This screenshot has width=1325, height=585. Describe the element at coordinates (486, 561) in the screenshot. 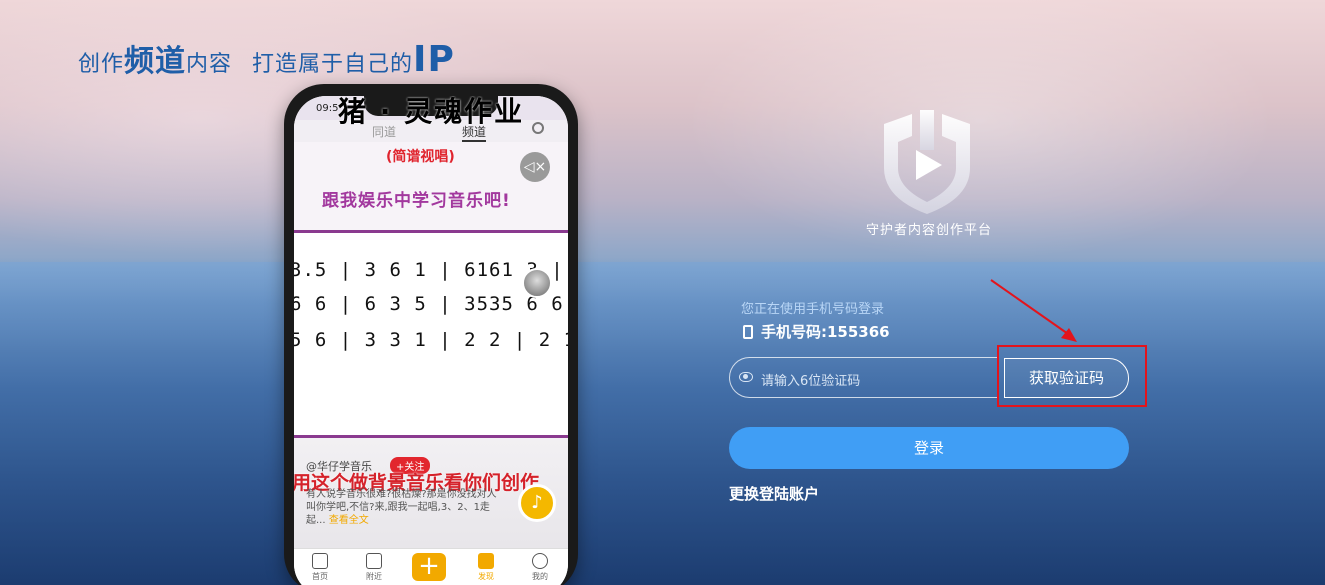

I see `discover-icon` at that location.